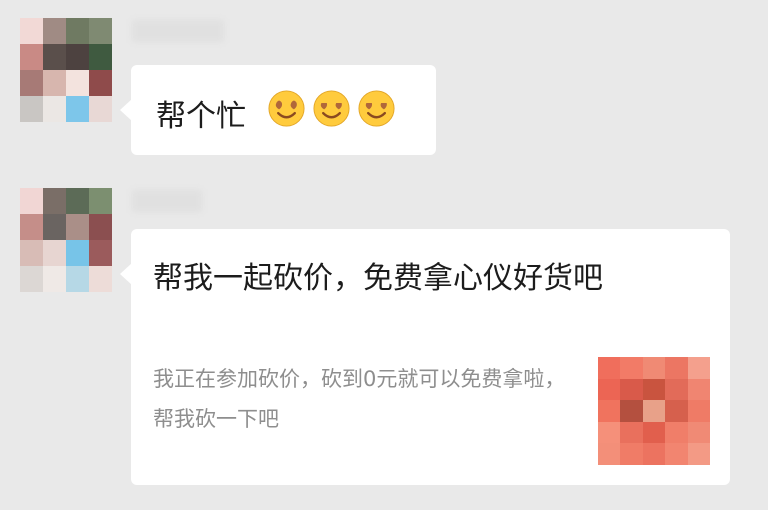 This screenshot has height=510, width=768. Describe the element at coordinates (378, 278) in the screenshot. I see `share-card-title: 帮我一起砍价，免费拿心仪好货吧` at that location.